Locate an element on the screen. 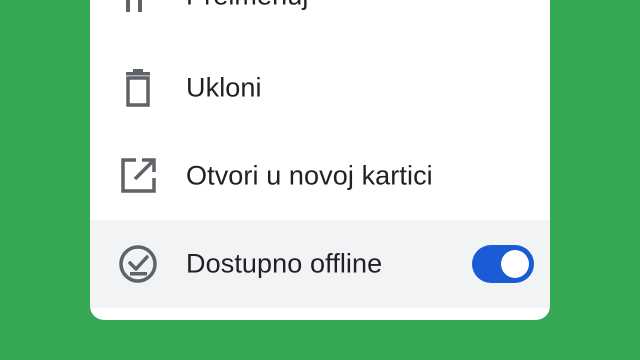 The image size is (640, 360). menu-item-label: Otvori u novoj kartici is located at coordinates (309, 175).